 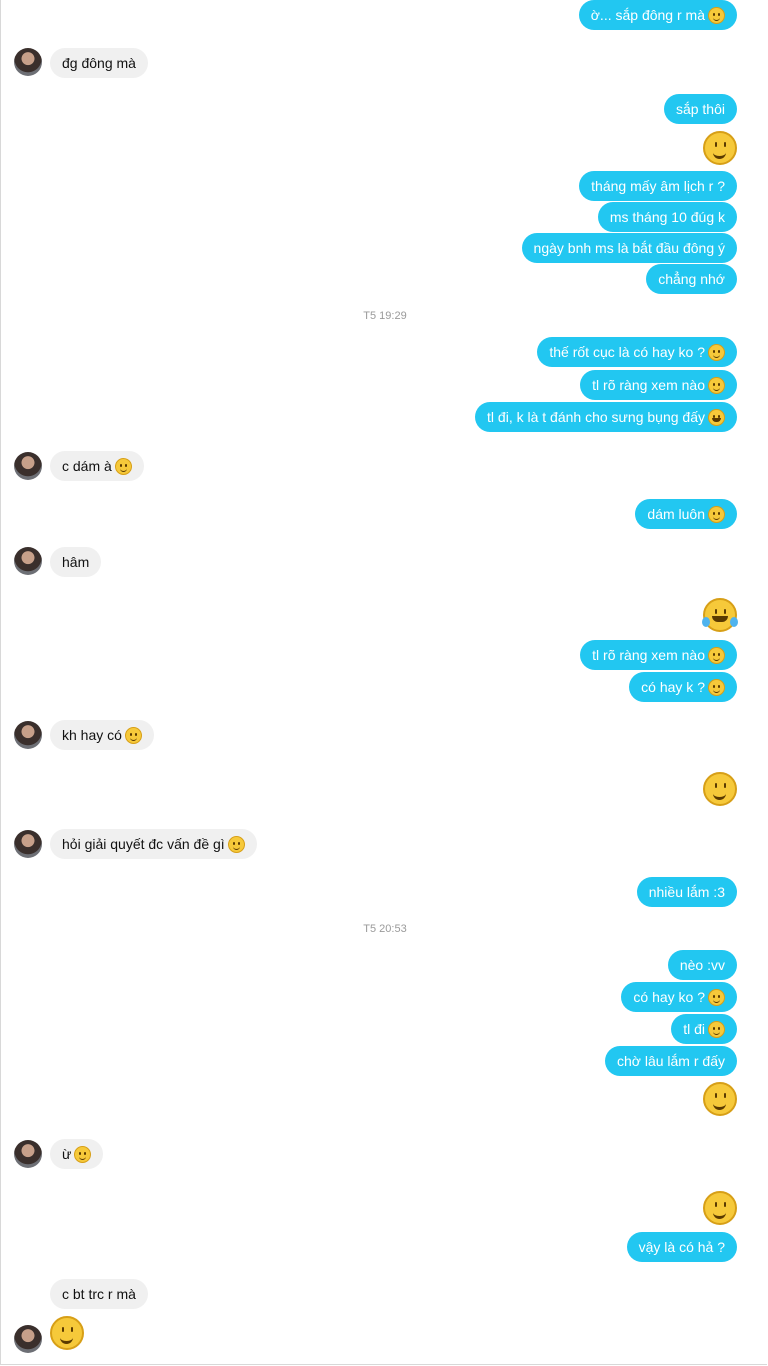 What do you see at coordinates (683, 687) in the screenshot?
I see `message-outgoing: có hay k ?` at bounding box center [683, 687].